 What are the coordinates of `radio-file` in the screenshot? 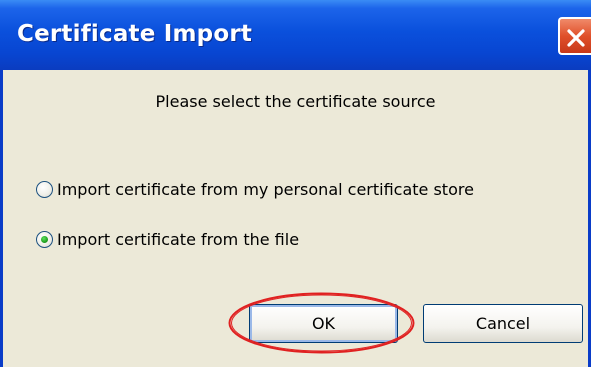 It's located at (44, 239).